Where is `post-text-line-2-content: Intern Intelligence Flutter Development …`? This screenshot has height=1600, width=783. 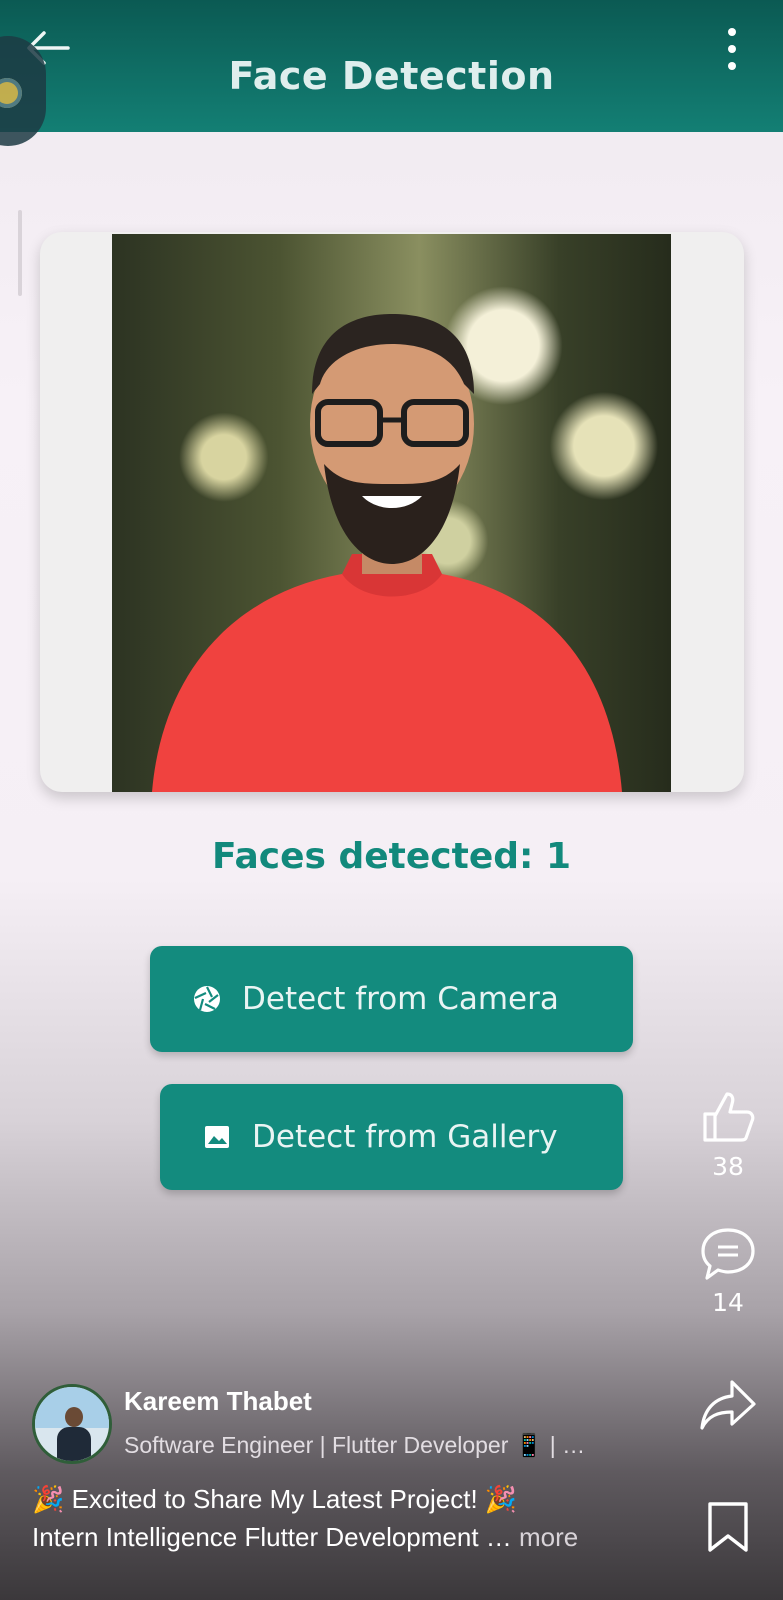 post-text-line-2-content: Intern Intelligence Flutter Development … is located at coordinates (272, 1537).